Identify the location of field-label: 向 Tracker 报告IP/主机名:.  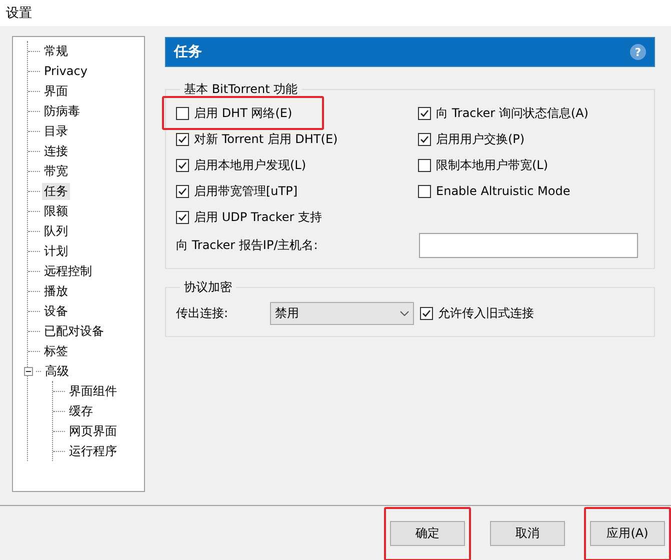
(247, 245).